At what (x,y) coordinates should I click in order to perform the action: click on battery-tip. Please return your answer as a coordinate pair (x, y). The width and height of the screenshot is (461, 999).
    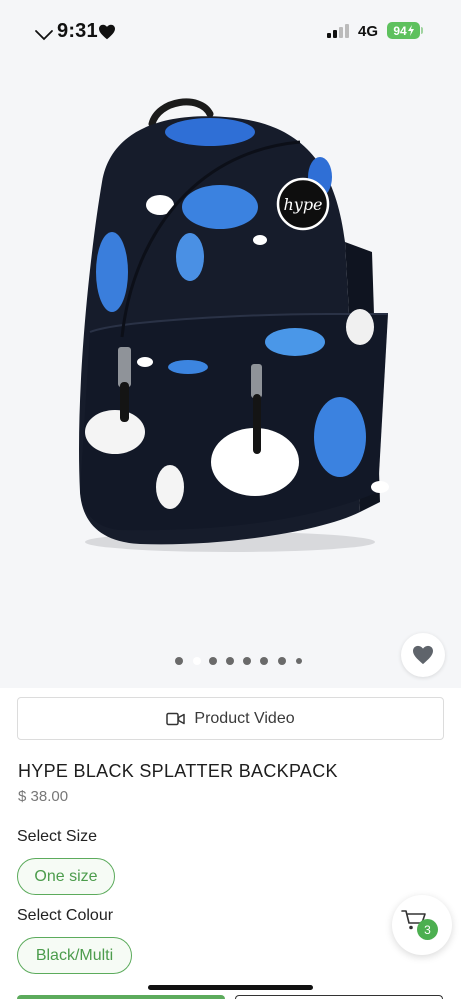
    Looking at the image, I should click on (422, 30).